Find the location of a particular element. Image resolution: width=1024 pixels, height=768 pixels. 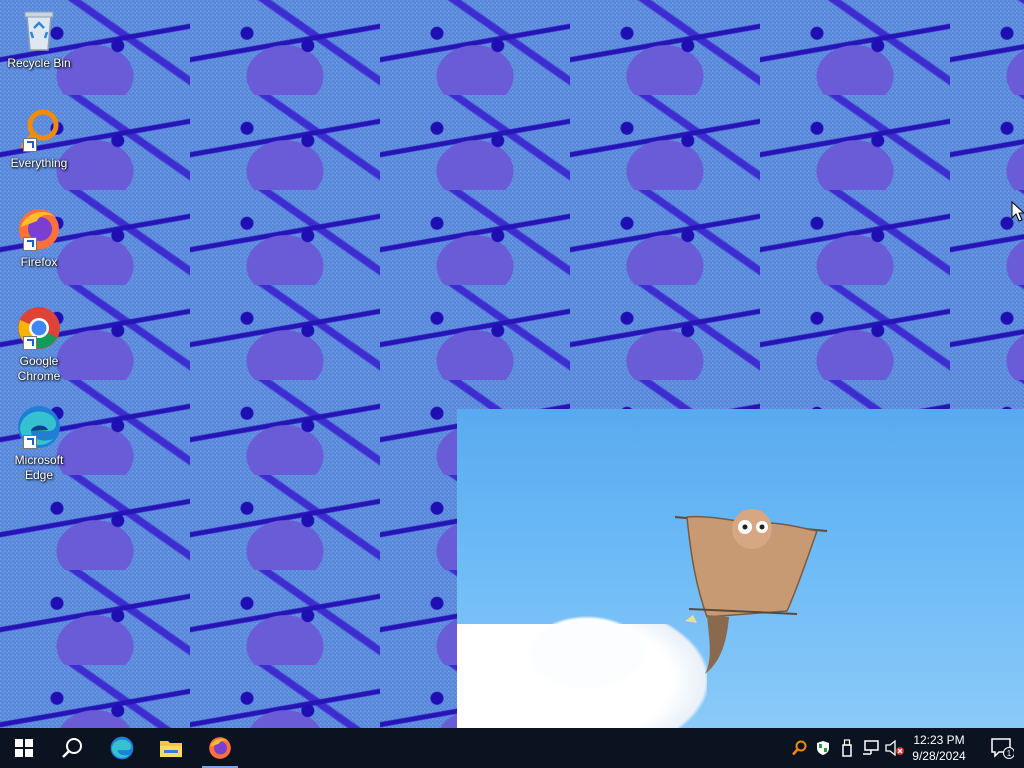

desktop-icon-firefox: Firefox is located at coordinates (39, 237).